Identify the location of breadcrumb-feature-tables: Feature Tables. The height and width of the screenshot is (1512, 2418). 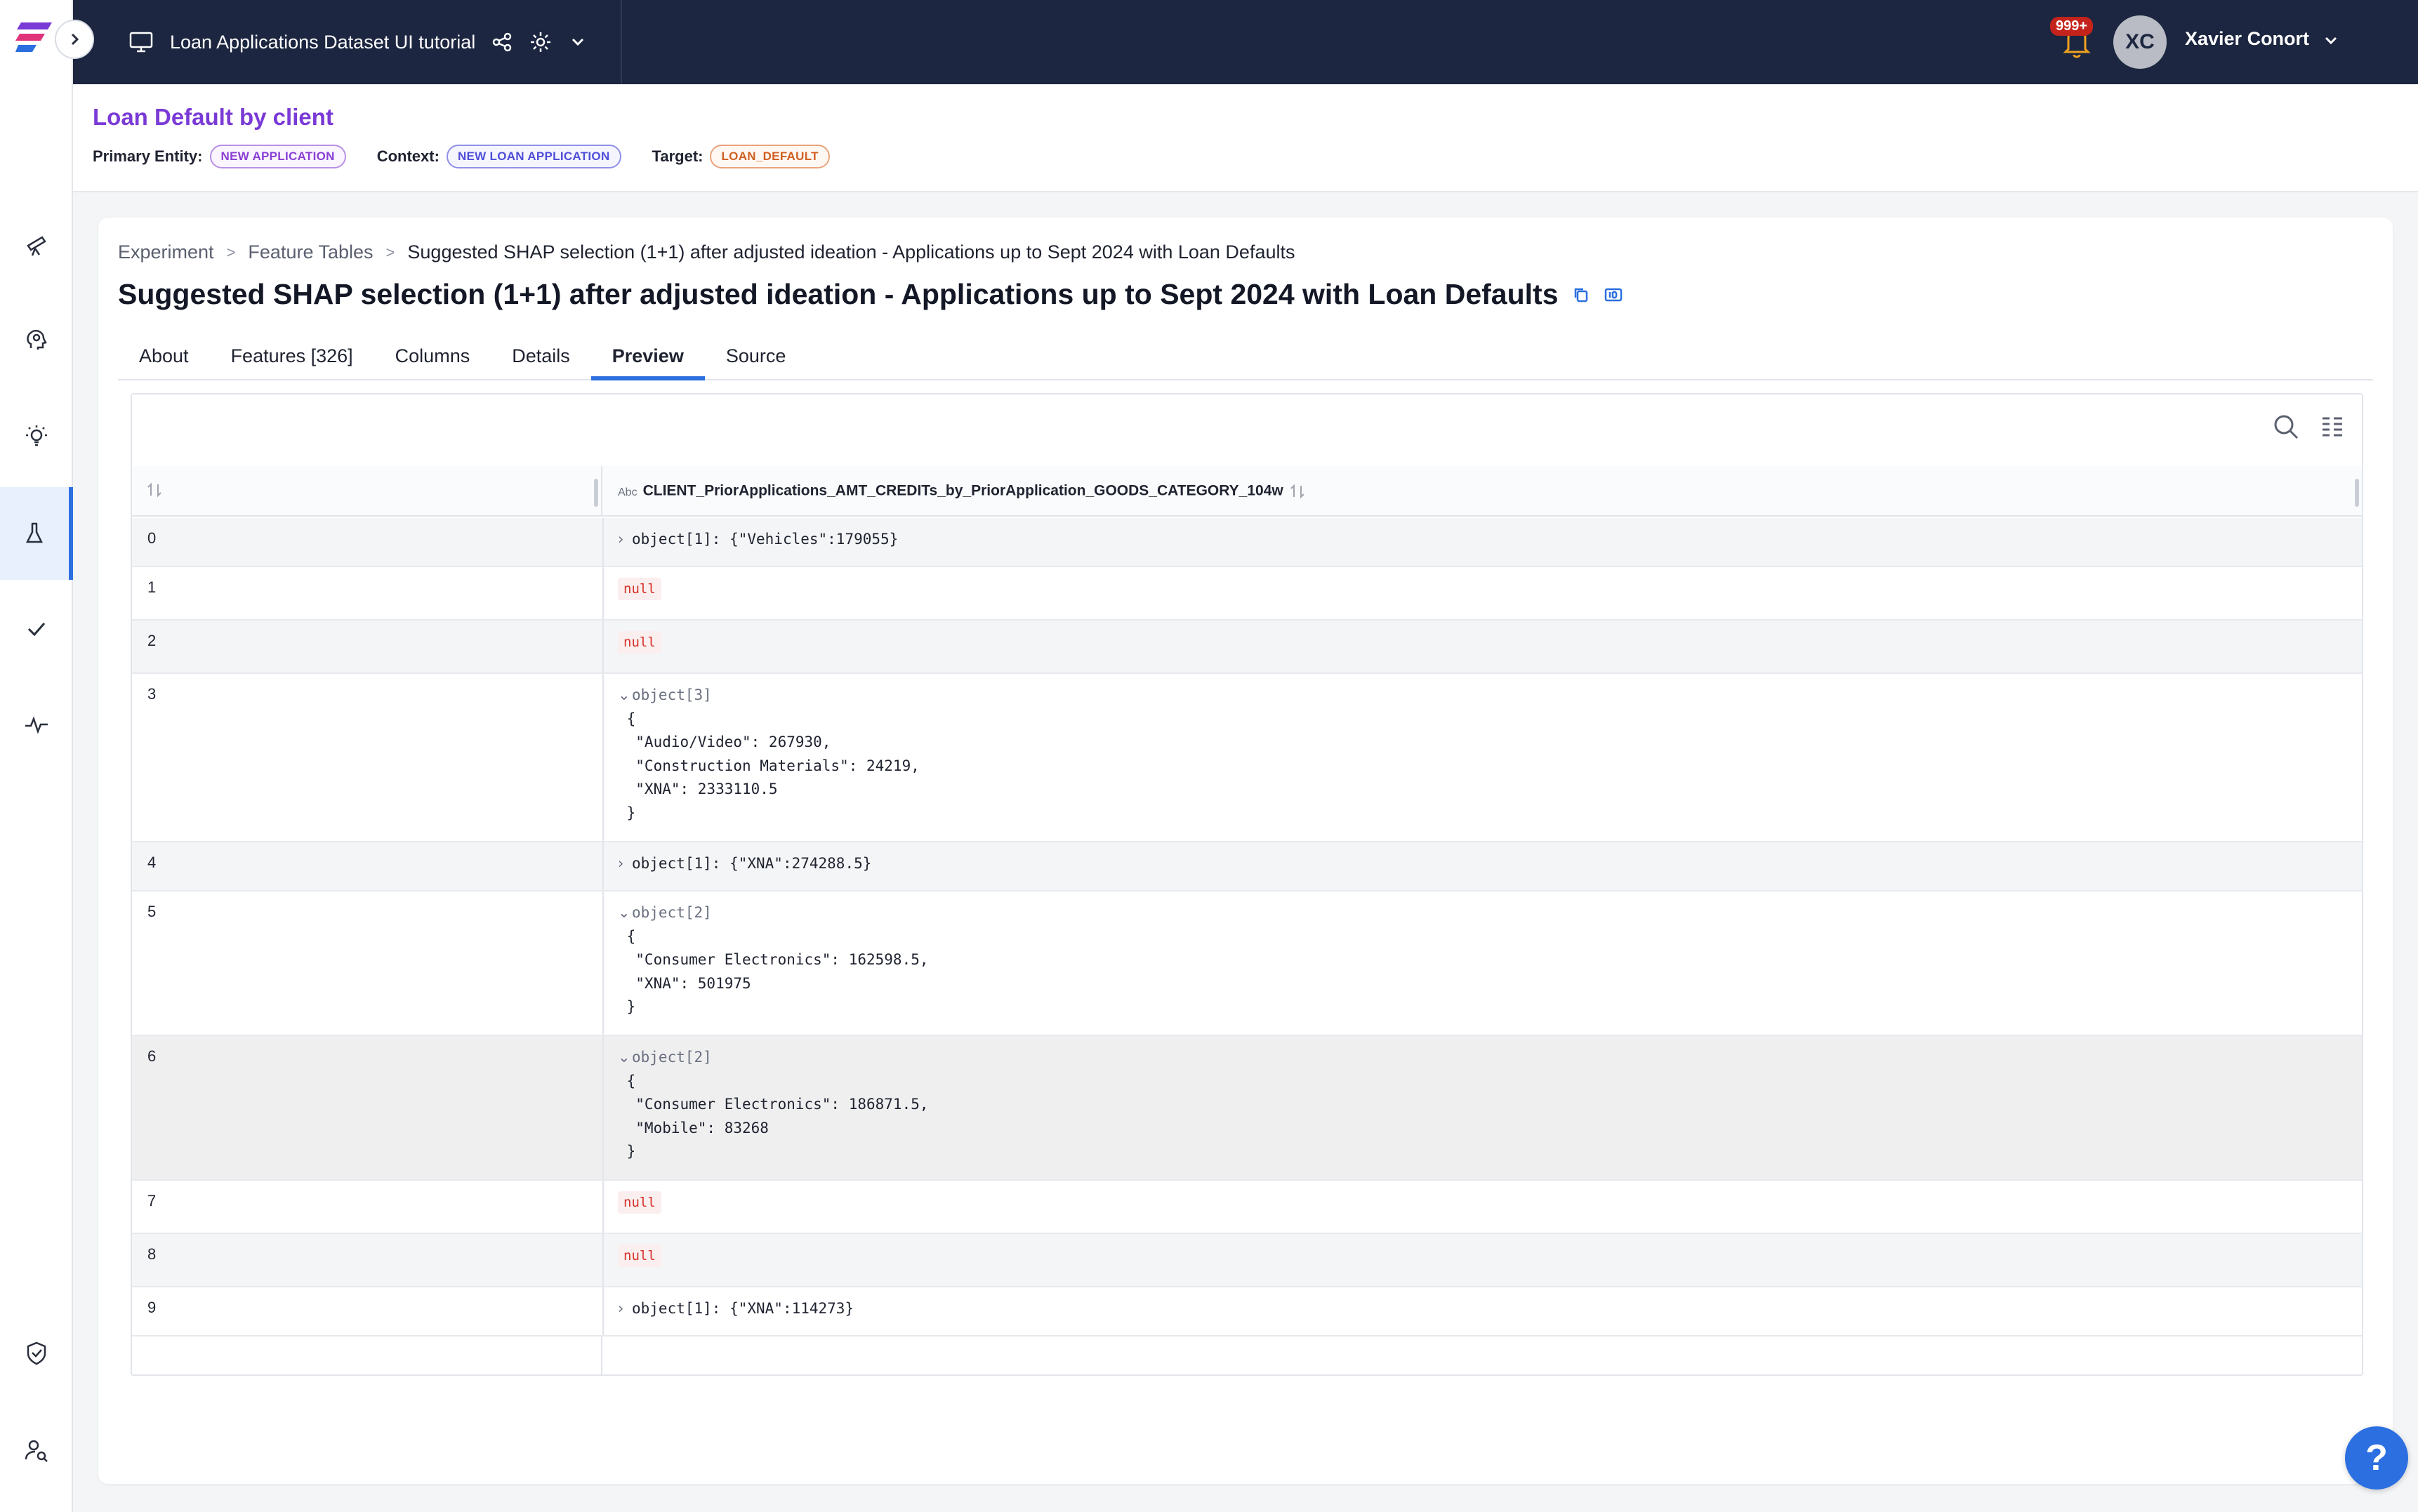
(310, 252).